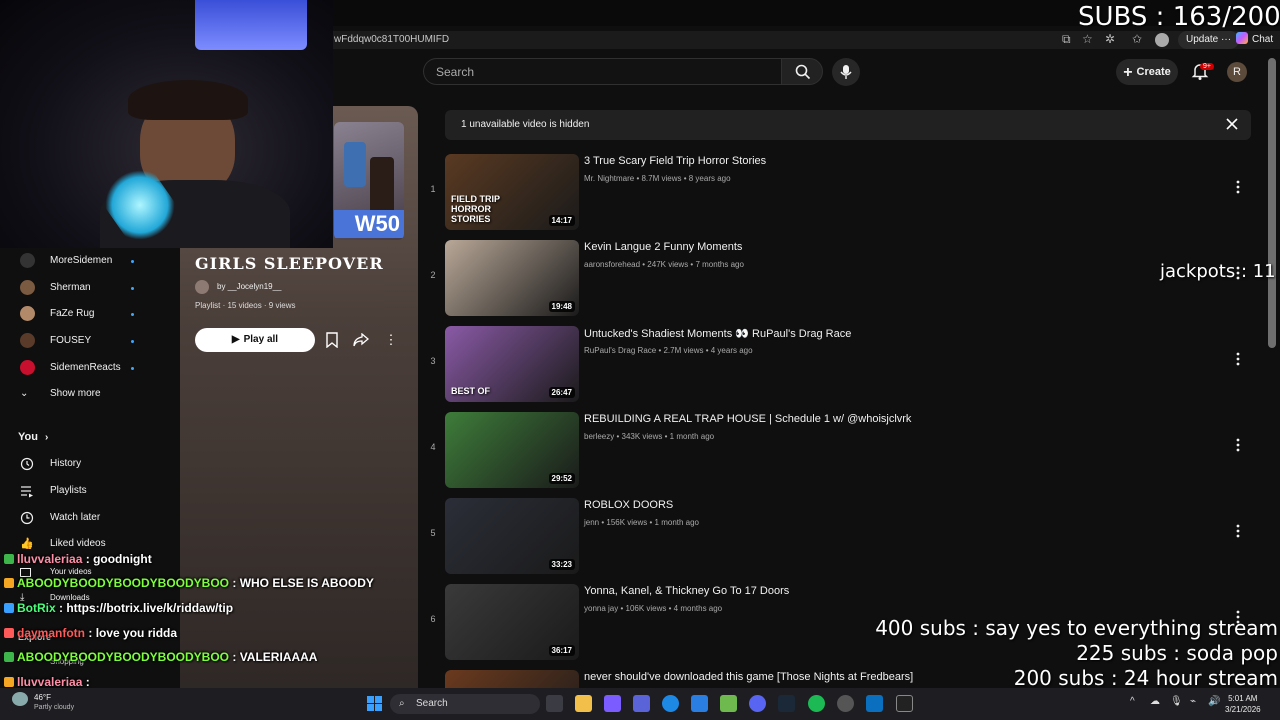 The image size is (1280, 720). I want to click on video-thumbnail: 19:48, so click(512, 278).